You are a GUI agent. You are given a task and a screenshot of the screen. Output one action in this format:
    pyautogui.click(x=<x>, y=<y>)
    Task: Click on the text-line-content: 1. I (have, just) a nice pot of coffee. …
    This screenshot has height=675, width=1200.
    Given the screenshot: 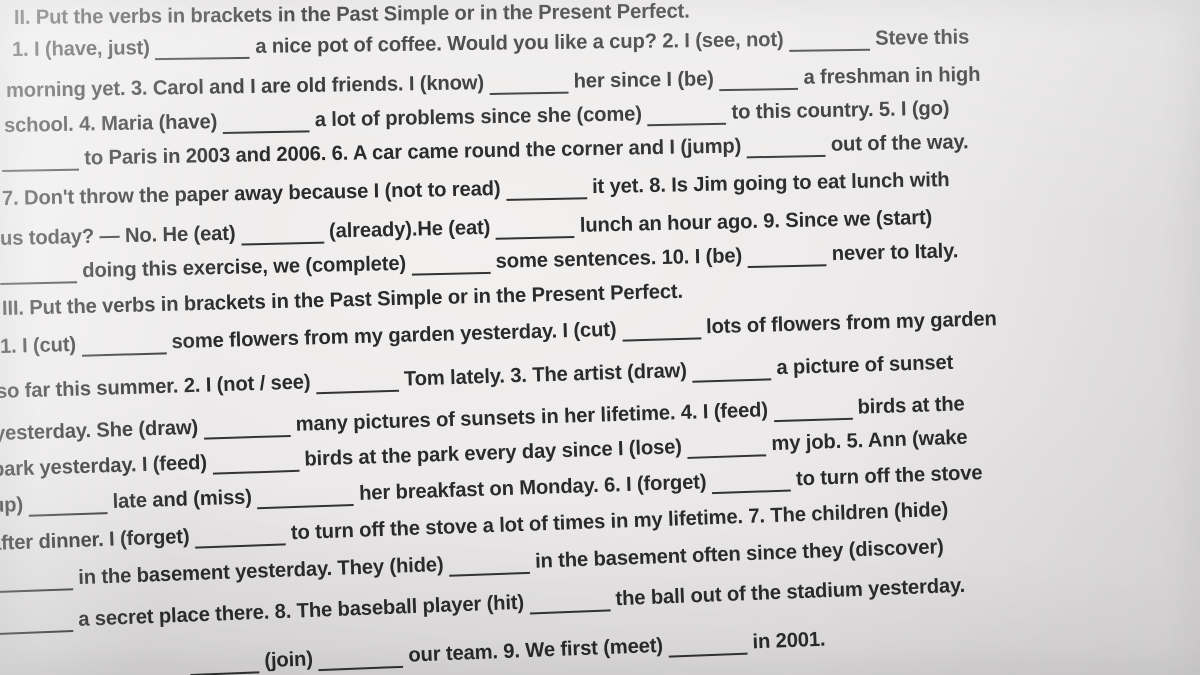 What is the action you would take?
    pyautogui.click(x=490, y=42)
    